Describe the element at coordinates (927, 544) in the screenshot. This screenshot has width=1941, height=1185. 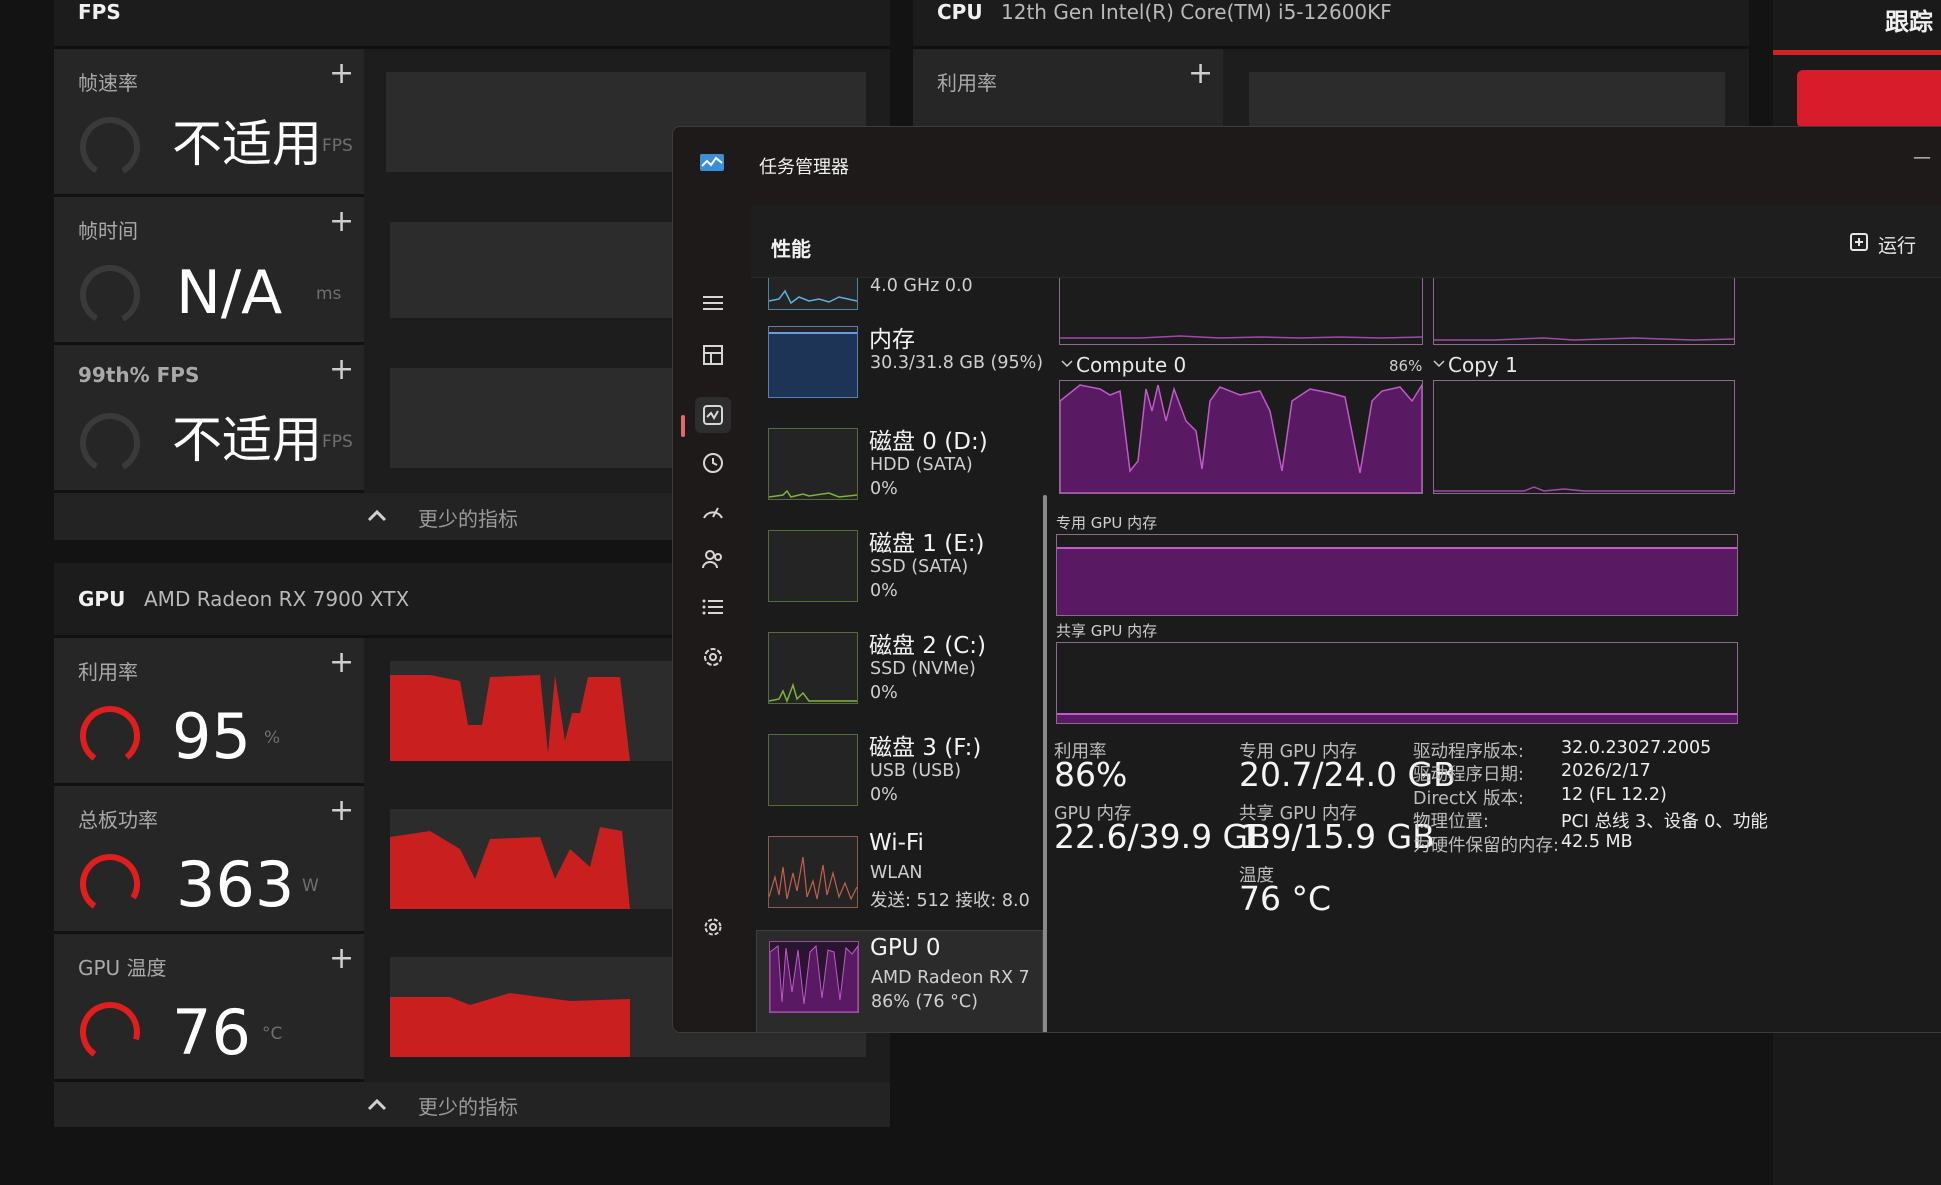
I see `disk-1-name: 磁盘 1 (E:)` at that location.